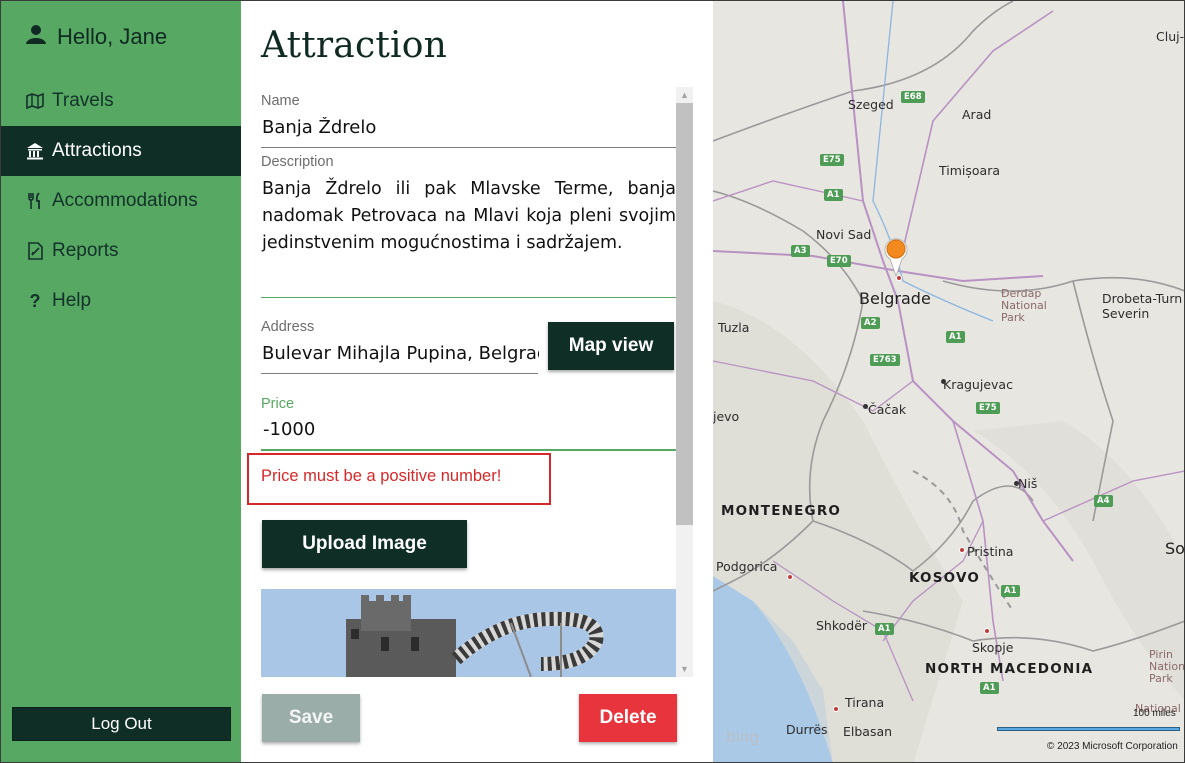  What do you see at coordinates (354, 45) in the screenshot?
I see `page-title: Attraction` at bounding box center [354, 45].